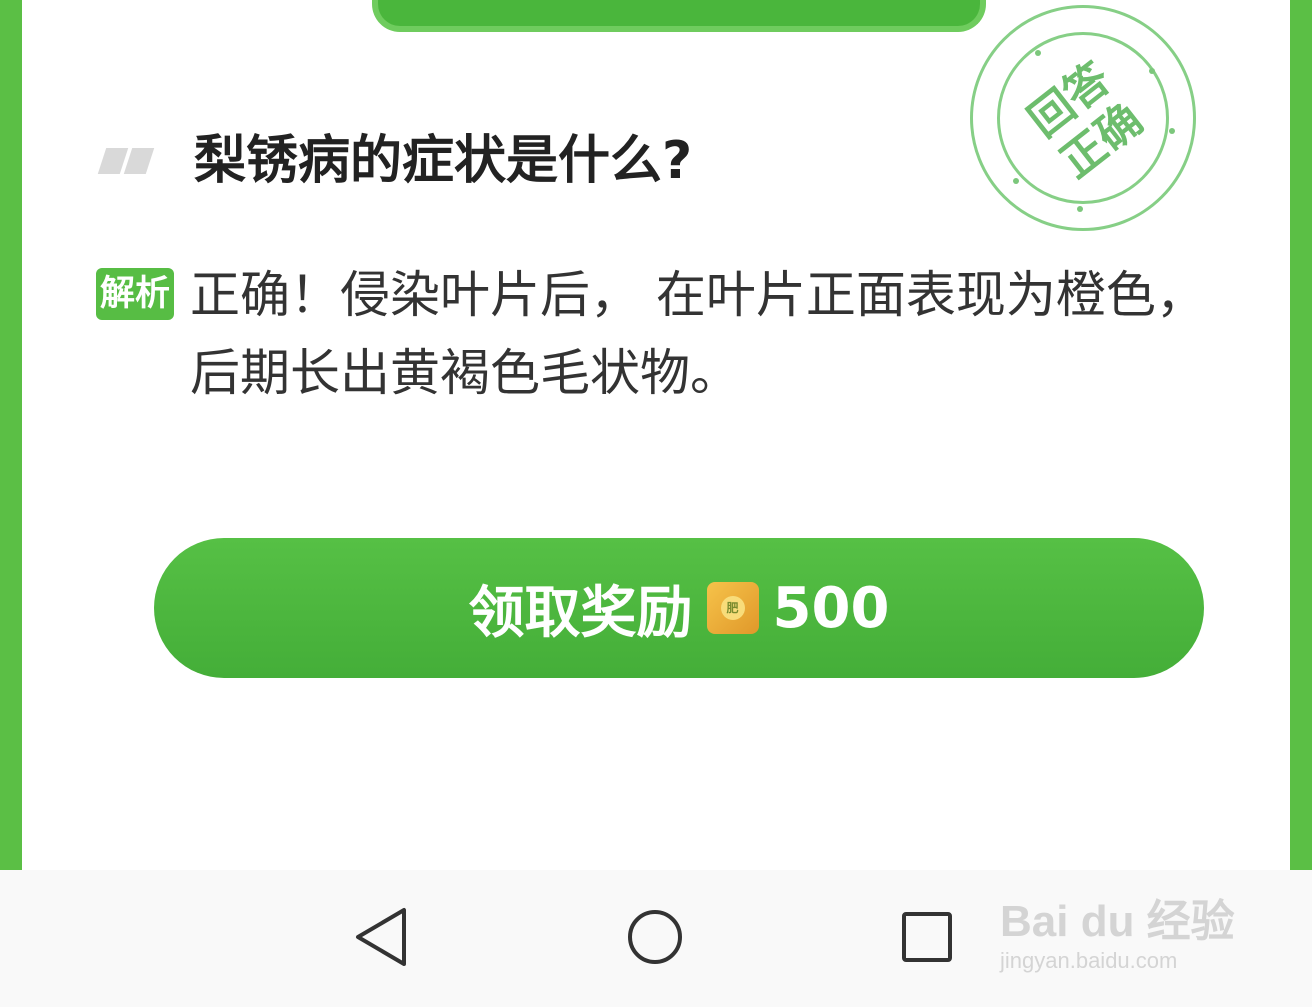 The image size is (1312, 1007). I want to click on claim-reward-label: 领取奖励, so click(580, 613).